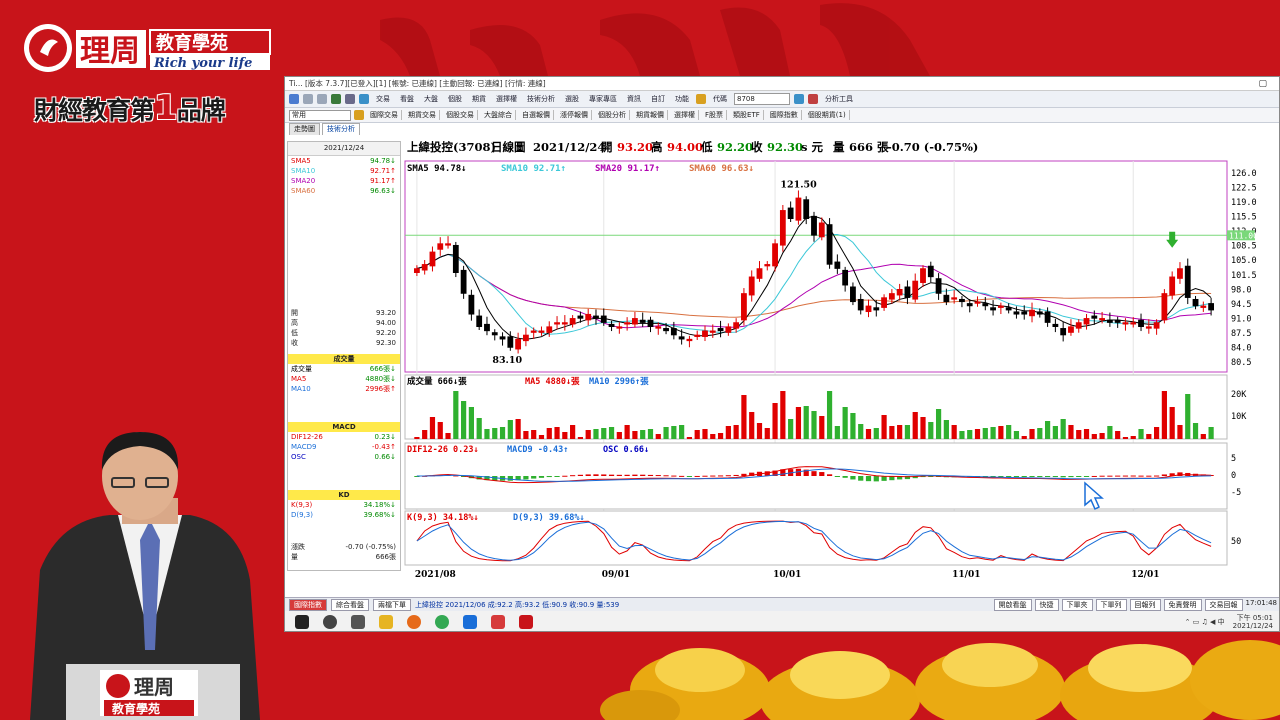 The image size is (1280, 720). Describe the element at coordinates (431, 99) in the screenshot. I see `menu-market: 大盤` at that location.